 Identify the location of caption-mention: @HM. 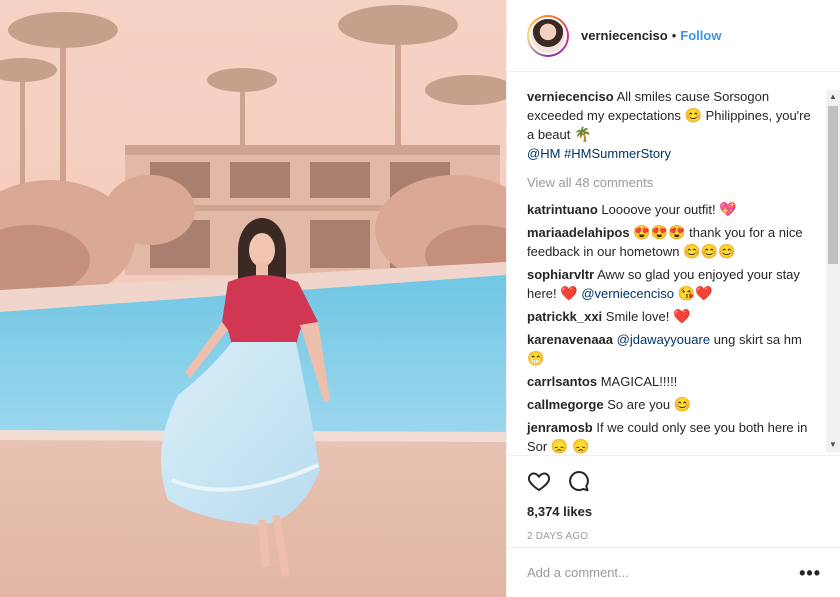
(543, 153).